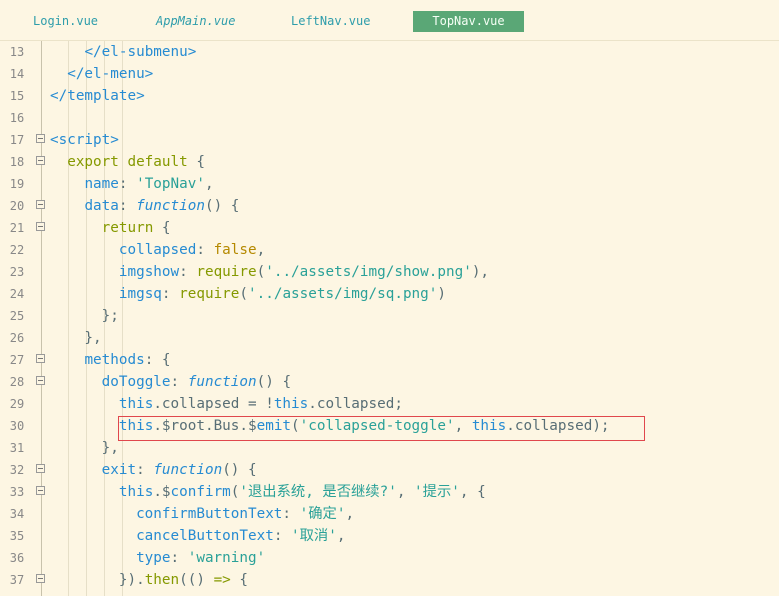 This screenshot has height=596, width=779. I want to click on code-text: }).then(() => {, so click(149, 580).